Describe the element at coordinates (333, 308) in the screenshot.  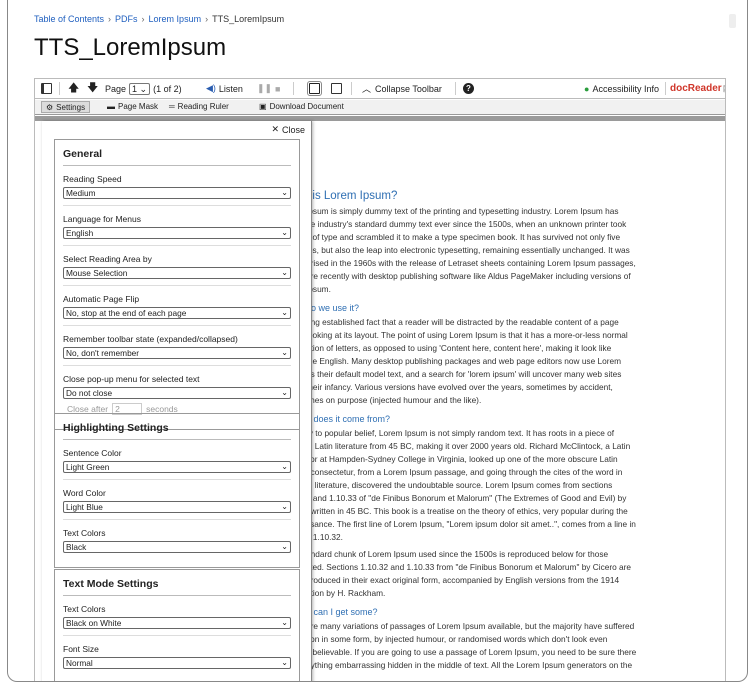
I see `section-heading: do we use it?` at that location.